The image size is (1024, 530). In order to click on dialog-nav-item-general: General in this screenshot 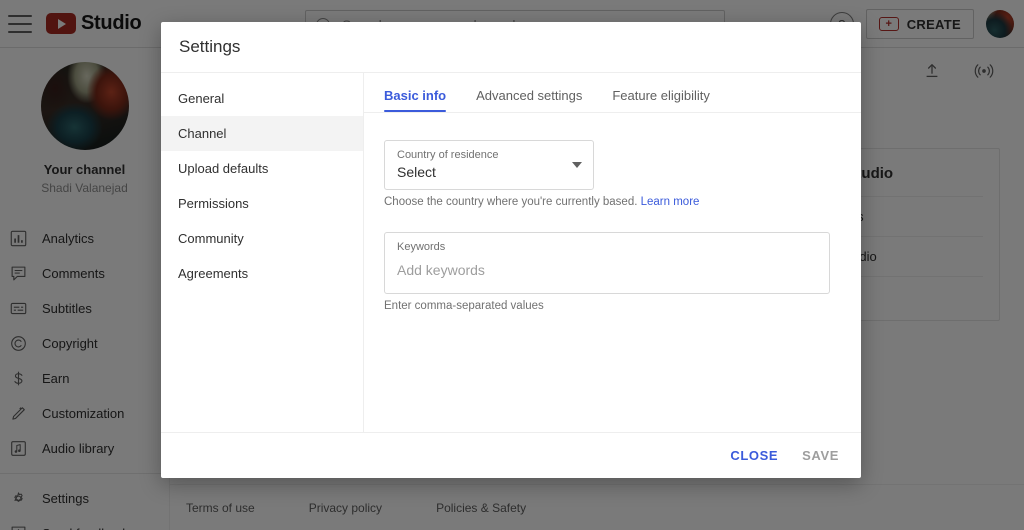, I will do `click(262, 98)`.